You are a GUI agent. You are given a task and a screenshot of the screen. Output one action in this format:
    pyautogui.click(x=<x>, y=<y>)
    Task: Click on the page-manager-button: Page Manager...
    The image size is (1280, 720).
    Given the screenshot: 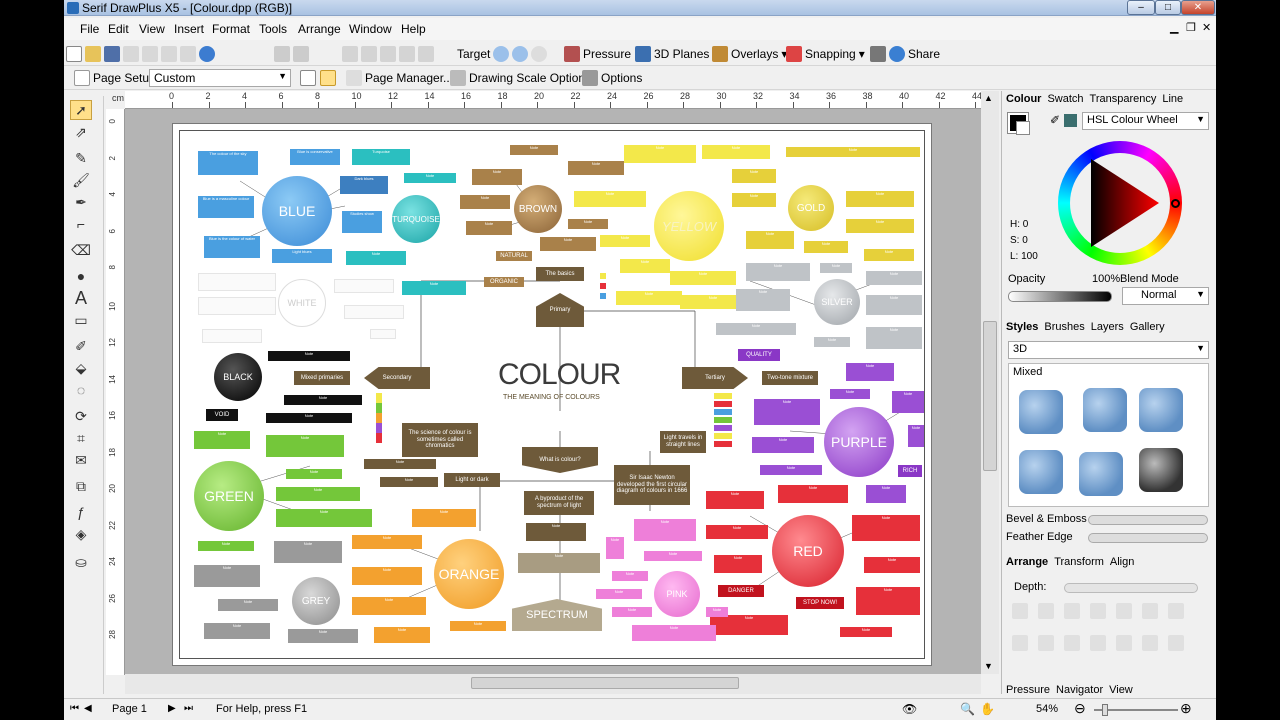 What is the action you would take?
    pyautogui.click(x=399, y=78)
    